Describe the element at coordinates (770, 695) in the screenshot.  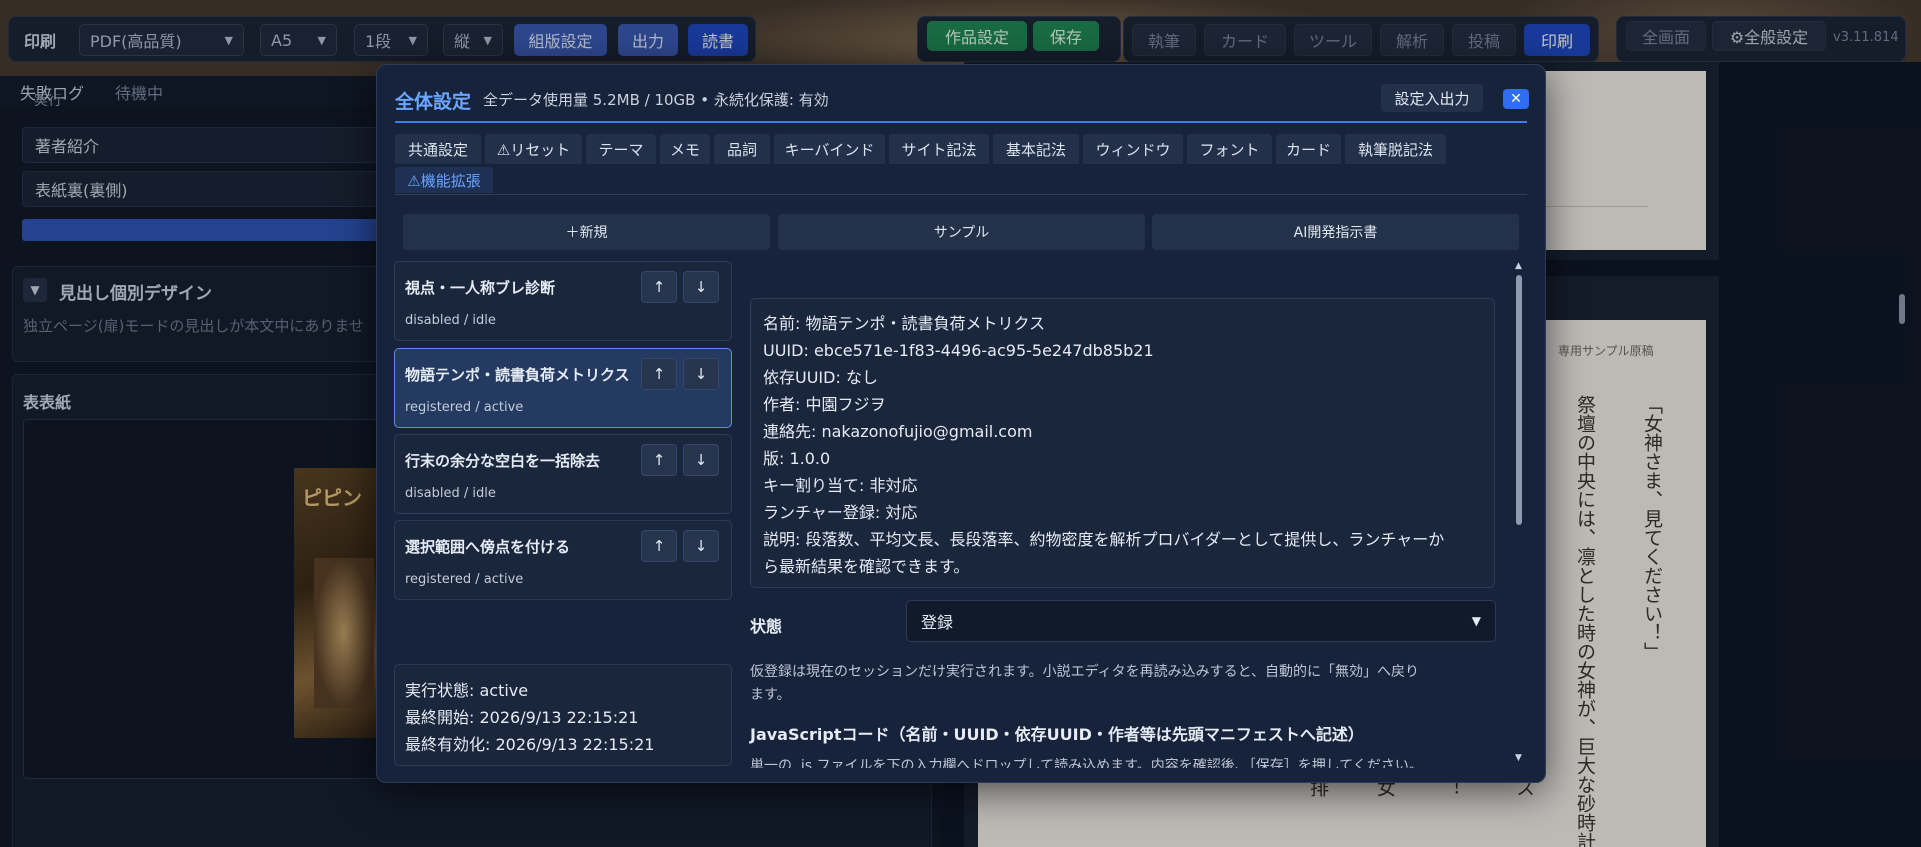
I see `provisional-note-line-2: ます。` at that location.